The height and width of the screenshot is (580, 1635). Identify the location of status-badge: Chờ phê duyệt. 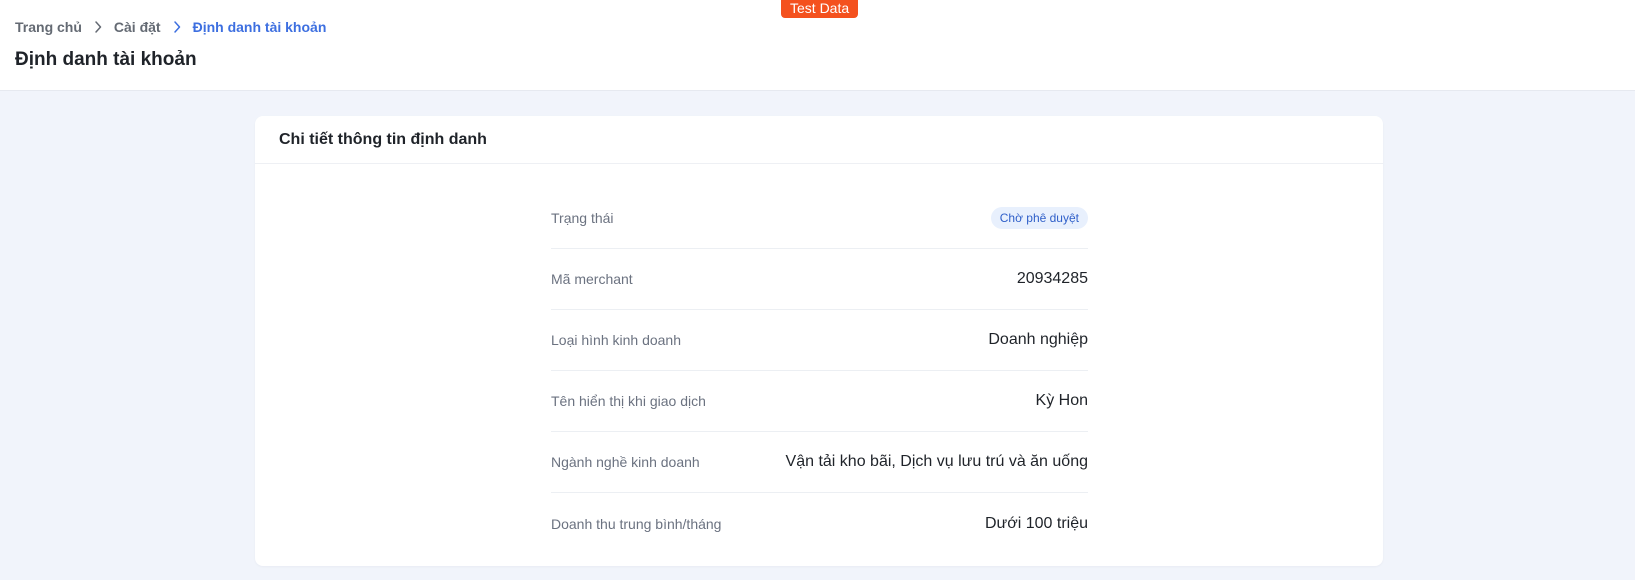
(1039, 218).